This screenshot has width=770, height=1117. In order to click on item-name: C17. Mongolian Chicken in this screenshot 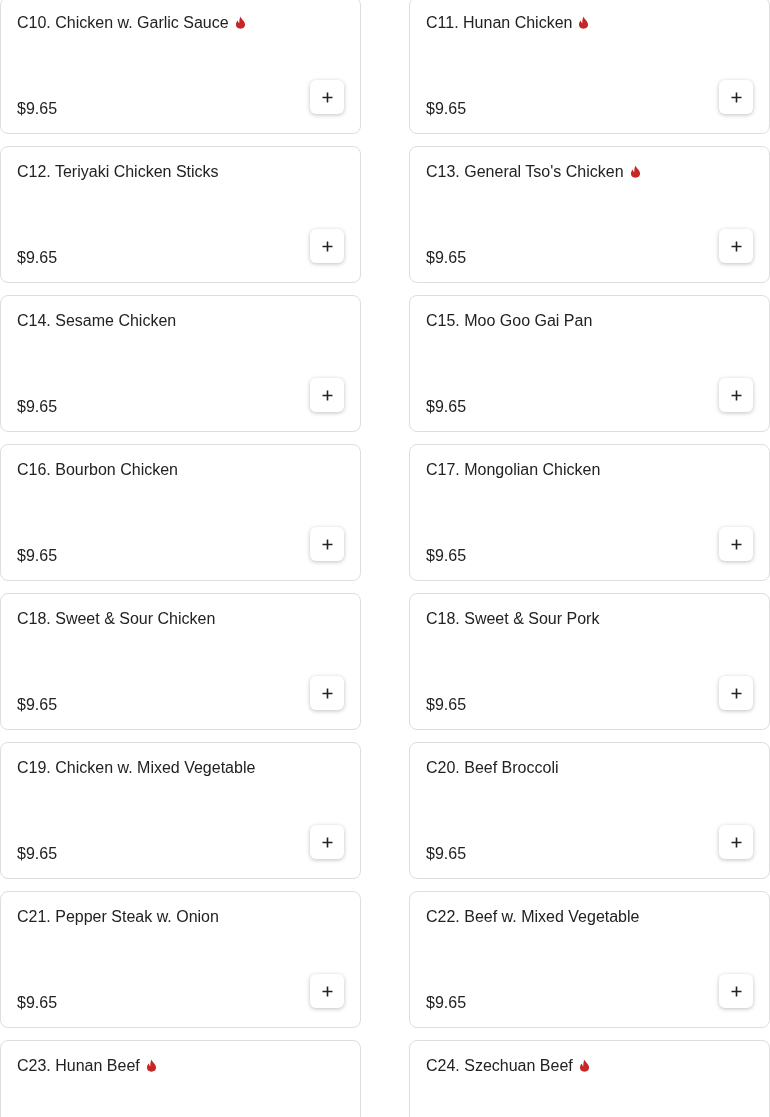, I will do `click(514, 470)`.